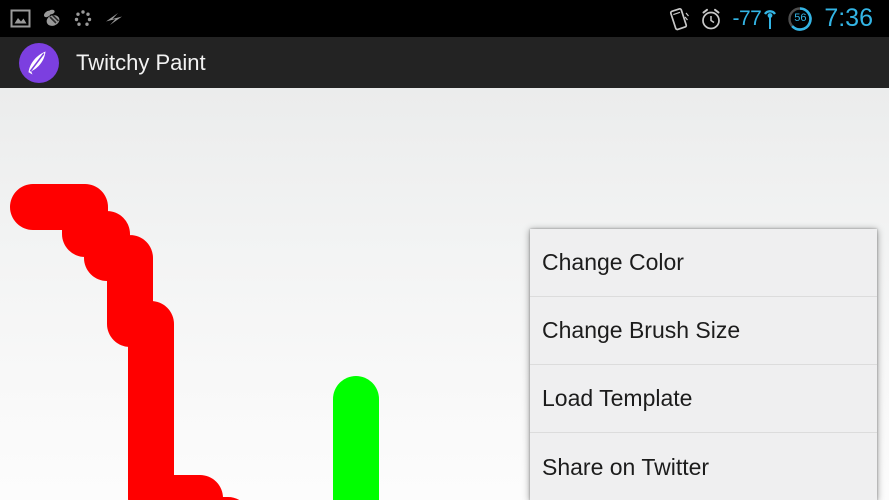 The image size is (889, 500). What do you see at coordinates (626, 466) in the screenshot?
I see `menu-item-label: Share on Twitter` at bounding box center [626, 466].